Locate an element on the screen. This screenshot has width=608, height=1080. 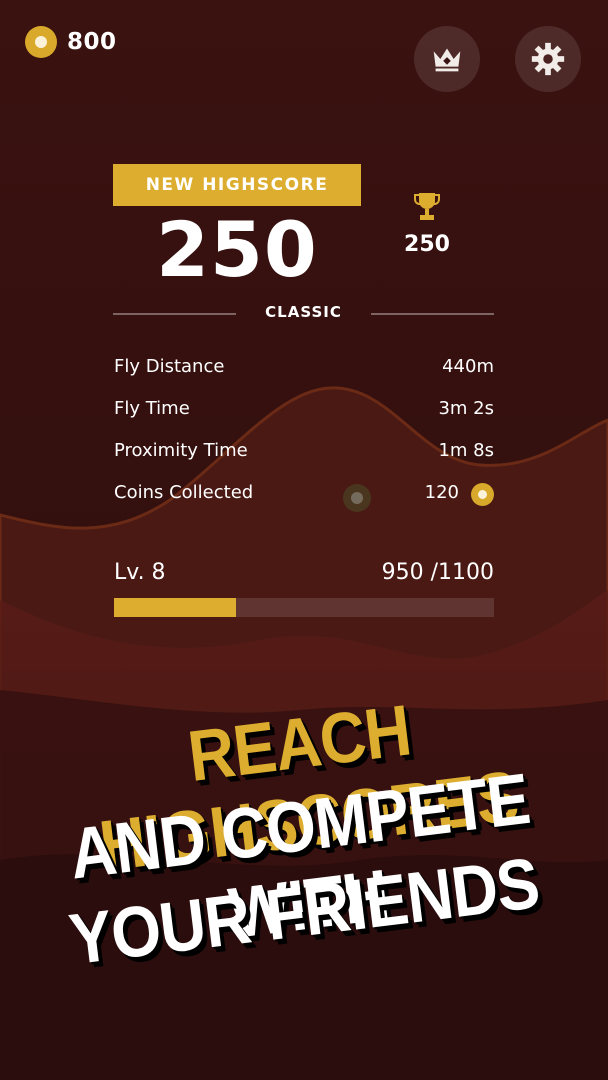
gear-icon is located at coordinates (548, 59).